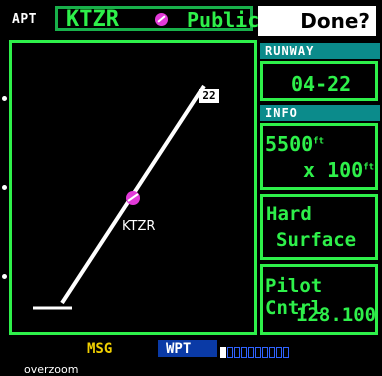 The width and height of the screenshot is (382, 376). I want to click on runway-surface: Hard Surface, so click(319, 227).